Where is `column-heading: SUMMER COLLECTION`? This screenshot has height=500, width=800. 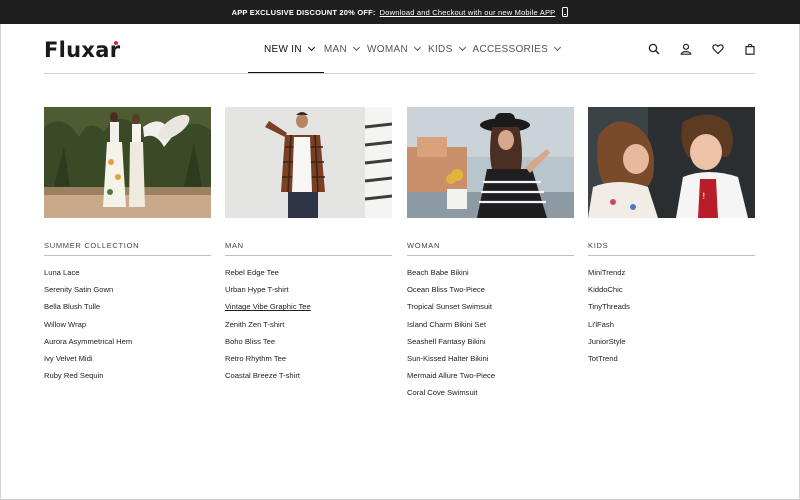
column-heading: SUMMER COLLECTION is located at coordinates (127, 248).